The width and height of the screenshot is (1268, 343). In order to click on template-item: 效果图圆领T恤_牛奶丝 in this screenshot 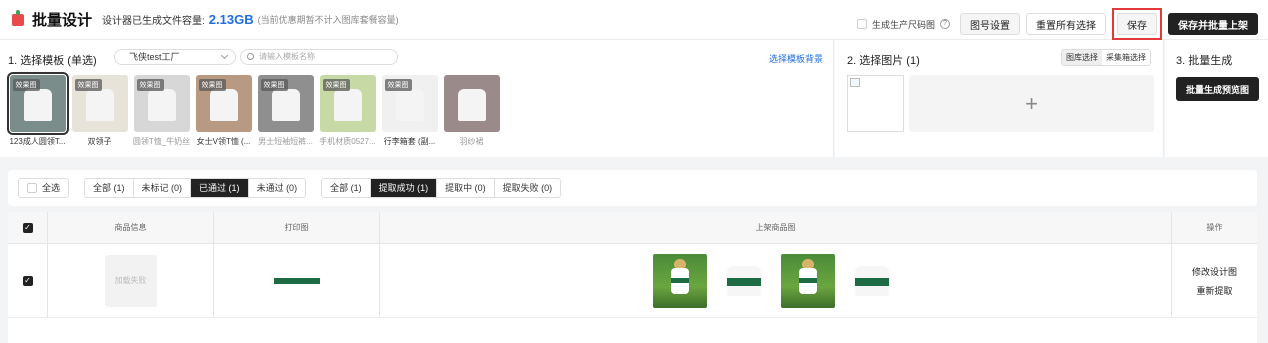, I will do `click(161, 111)`.